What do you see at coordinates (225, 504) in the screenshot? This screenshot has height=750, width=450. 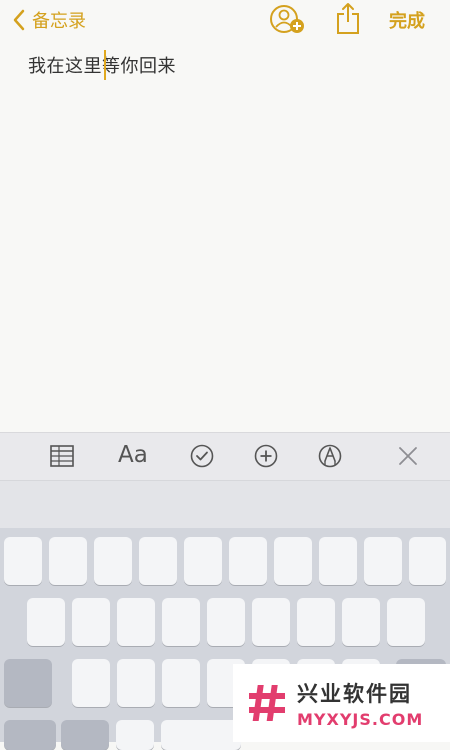 I see `suggestion-bar` at bounding box center [225, 504].